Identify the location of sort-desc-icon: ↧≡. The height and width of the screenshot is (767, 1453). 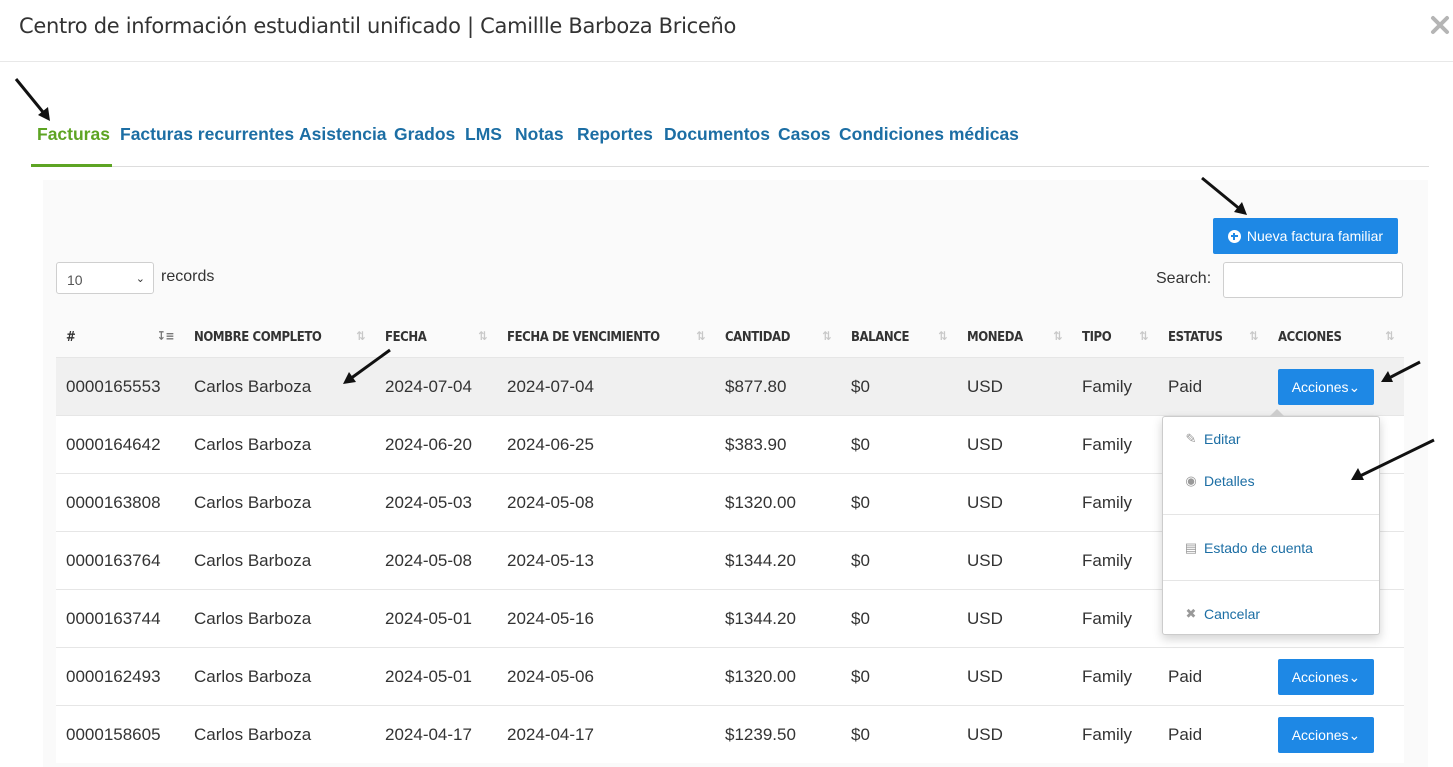
(165, 336).